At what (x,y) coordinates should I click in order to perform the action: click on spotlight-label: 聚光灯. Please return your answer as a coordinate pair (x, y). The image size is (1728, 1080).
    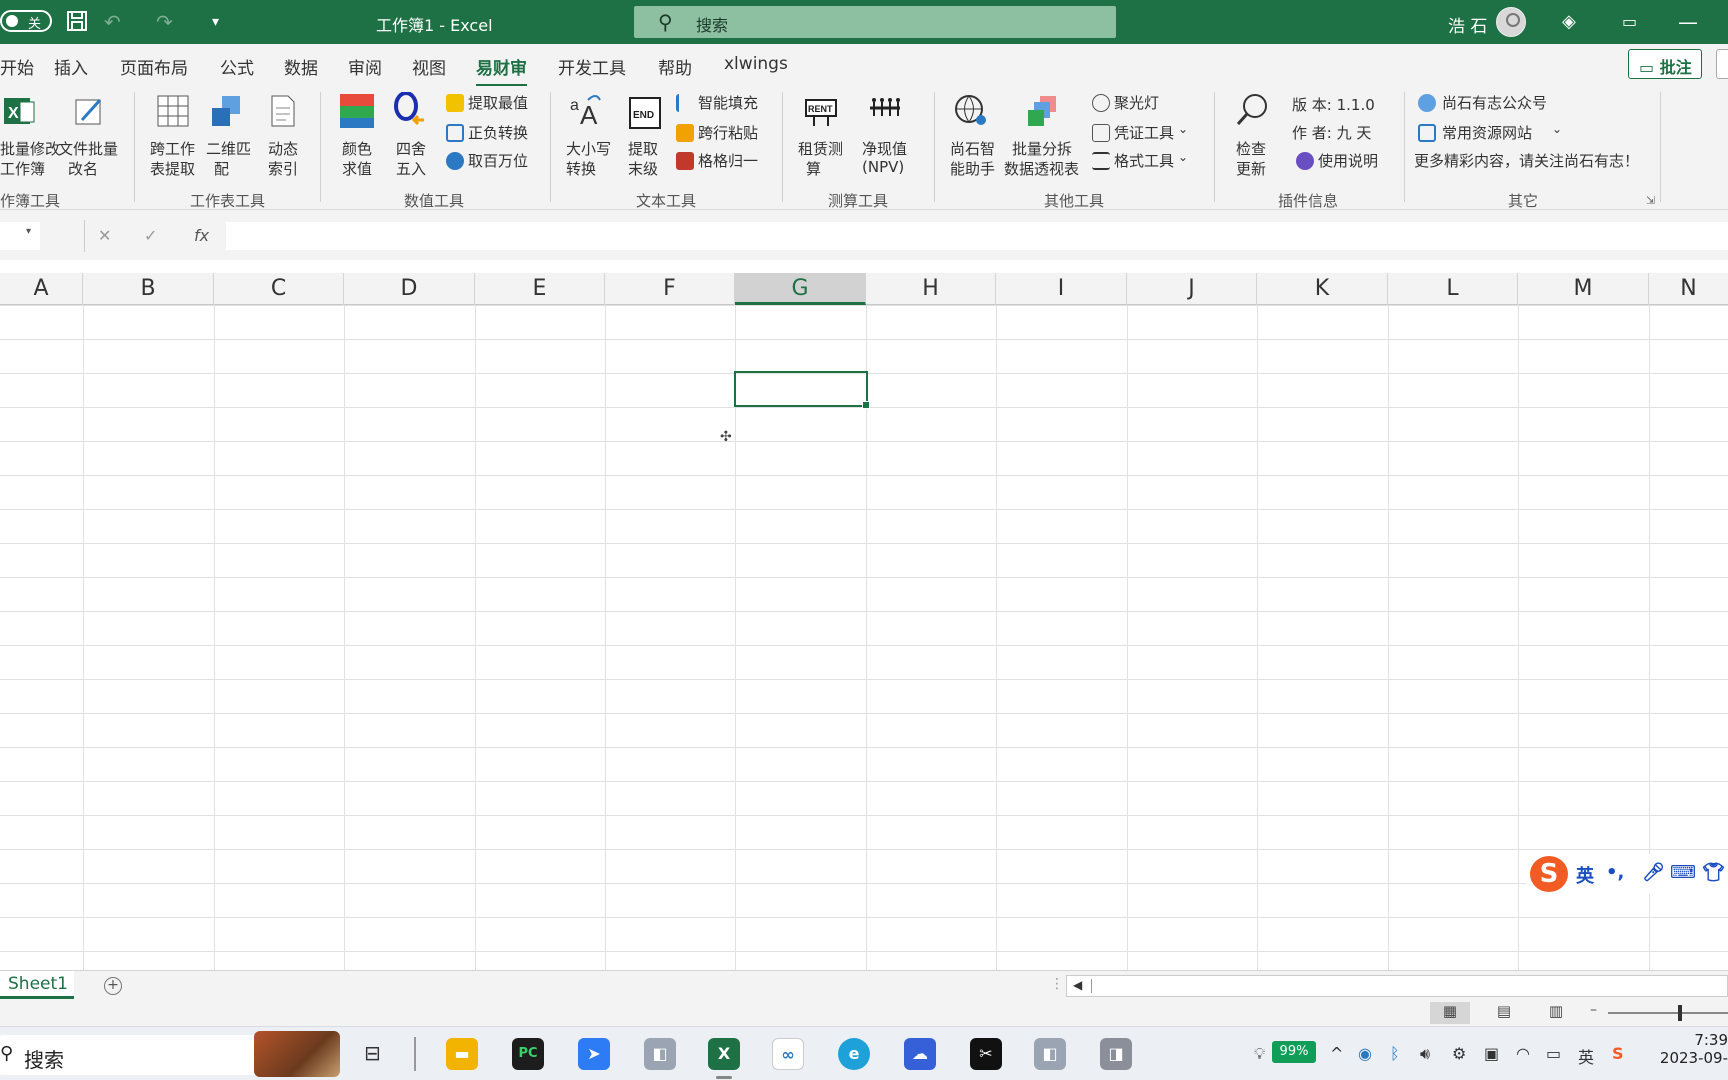
    Looking at the image, I should click on (1136, 102).